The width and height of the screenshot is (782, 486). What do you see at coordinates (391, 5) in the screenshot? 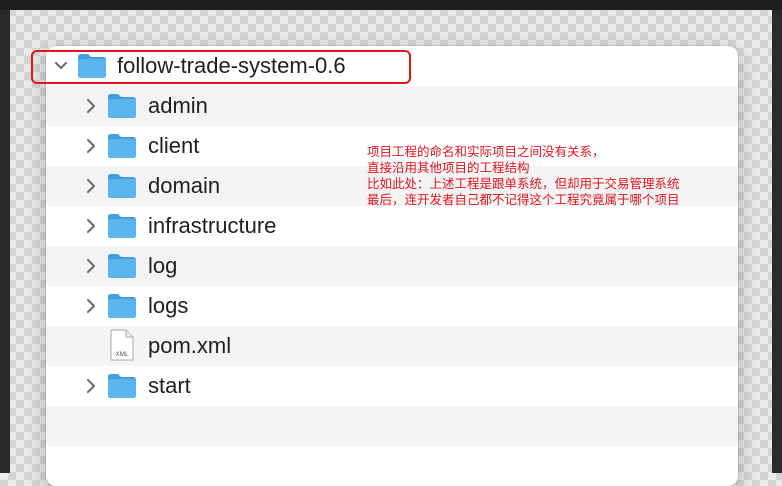
I see `background-top-strip` at bounding box center [391, 5].